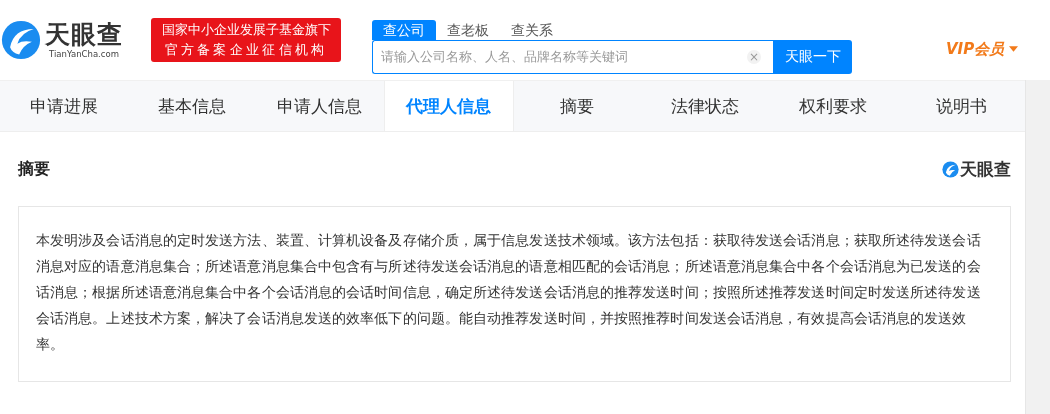 Image resolution: width=1050 pixels, height=414 pixels. I want to click on nav-tab: 法律状态, so click(705, 106).